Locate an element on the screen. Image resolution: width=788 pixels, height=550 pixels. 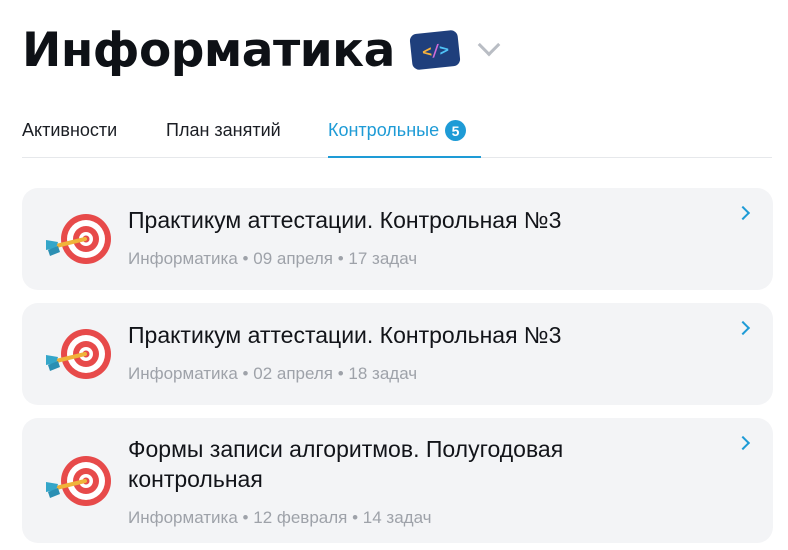
count-badge: 5 is located at coordinates (456, 130).